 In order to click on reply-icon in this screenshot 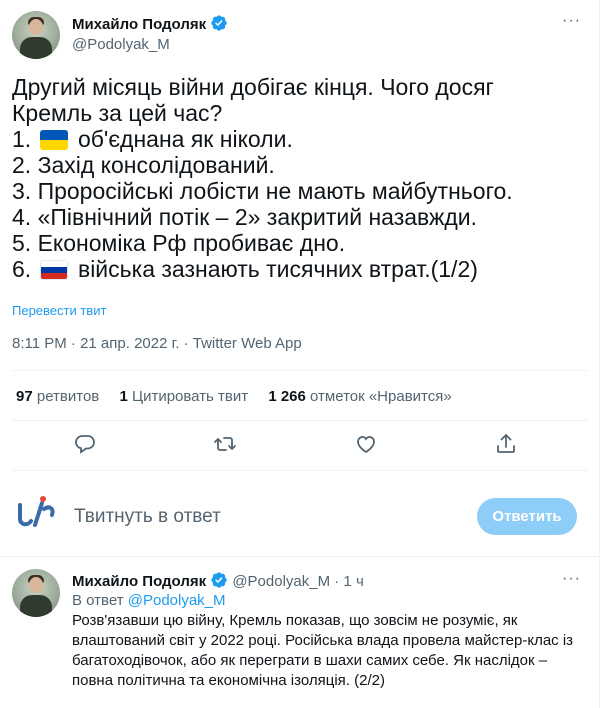, I will do `click(85, 444)`.